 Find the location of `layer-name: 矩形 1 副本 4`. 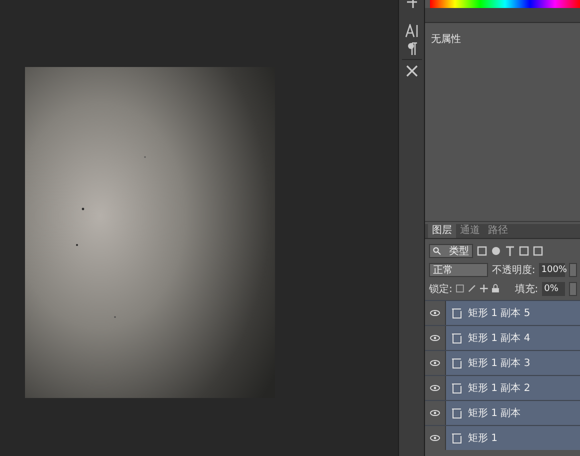

layer-name: 矩形 1 副本 4 is located at coordinates (499, 338).